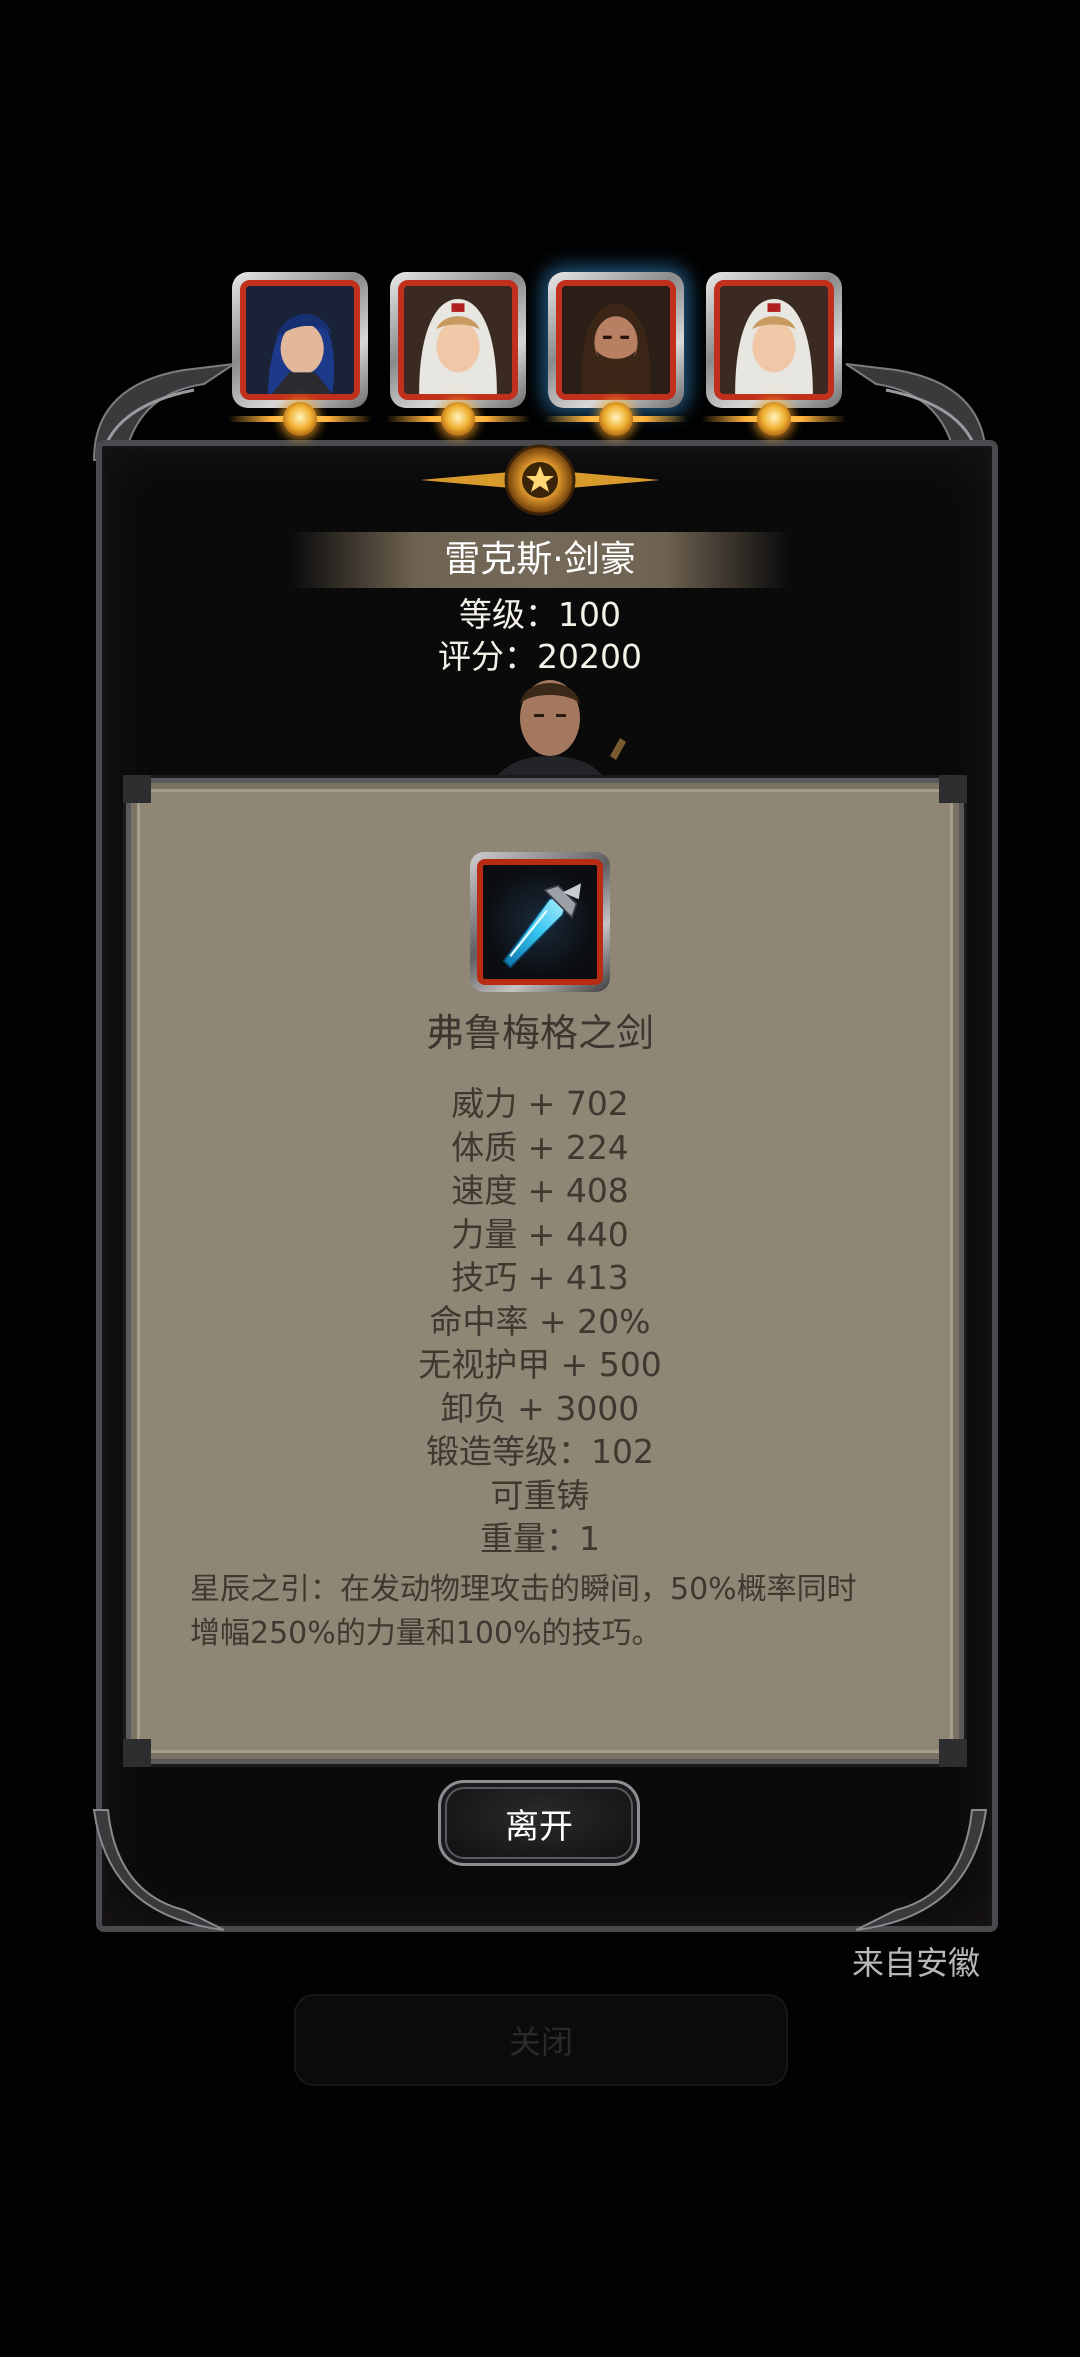 The width and height of the screenshot is (1080, 2357). I want to click on crystal-sword-icon, so click(540, 922).